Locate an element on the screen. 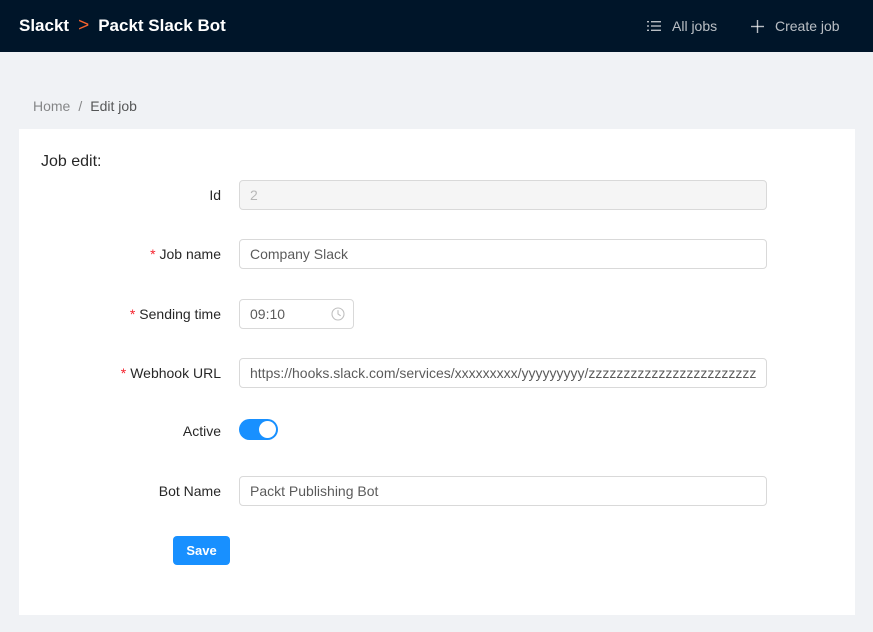 This screenshot has height=632, width=873. id-field is located at coordinates (503, 195).